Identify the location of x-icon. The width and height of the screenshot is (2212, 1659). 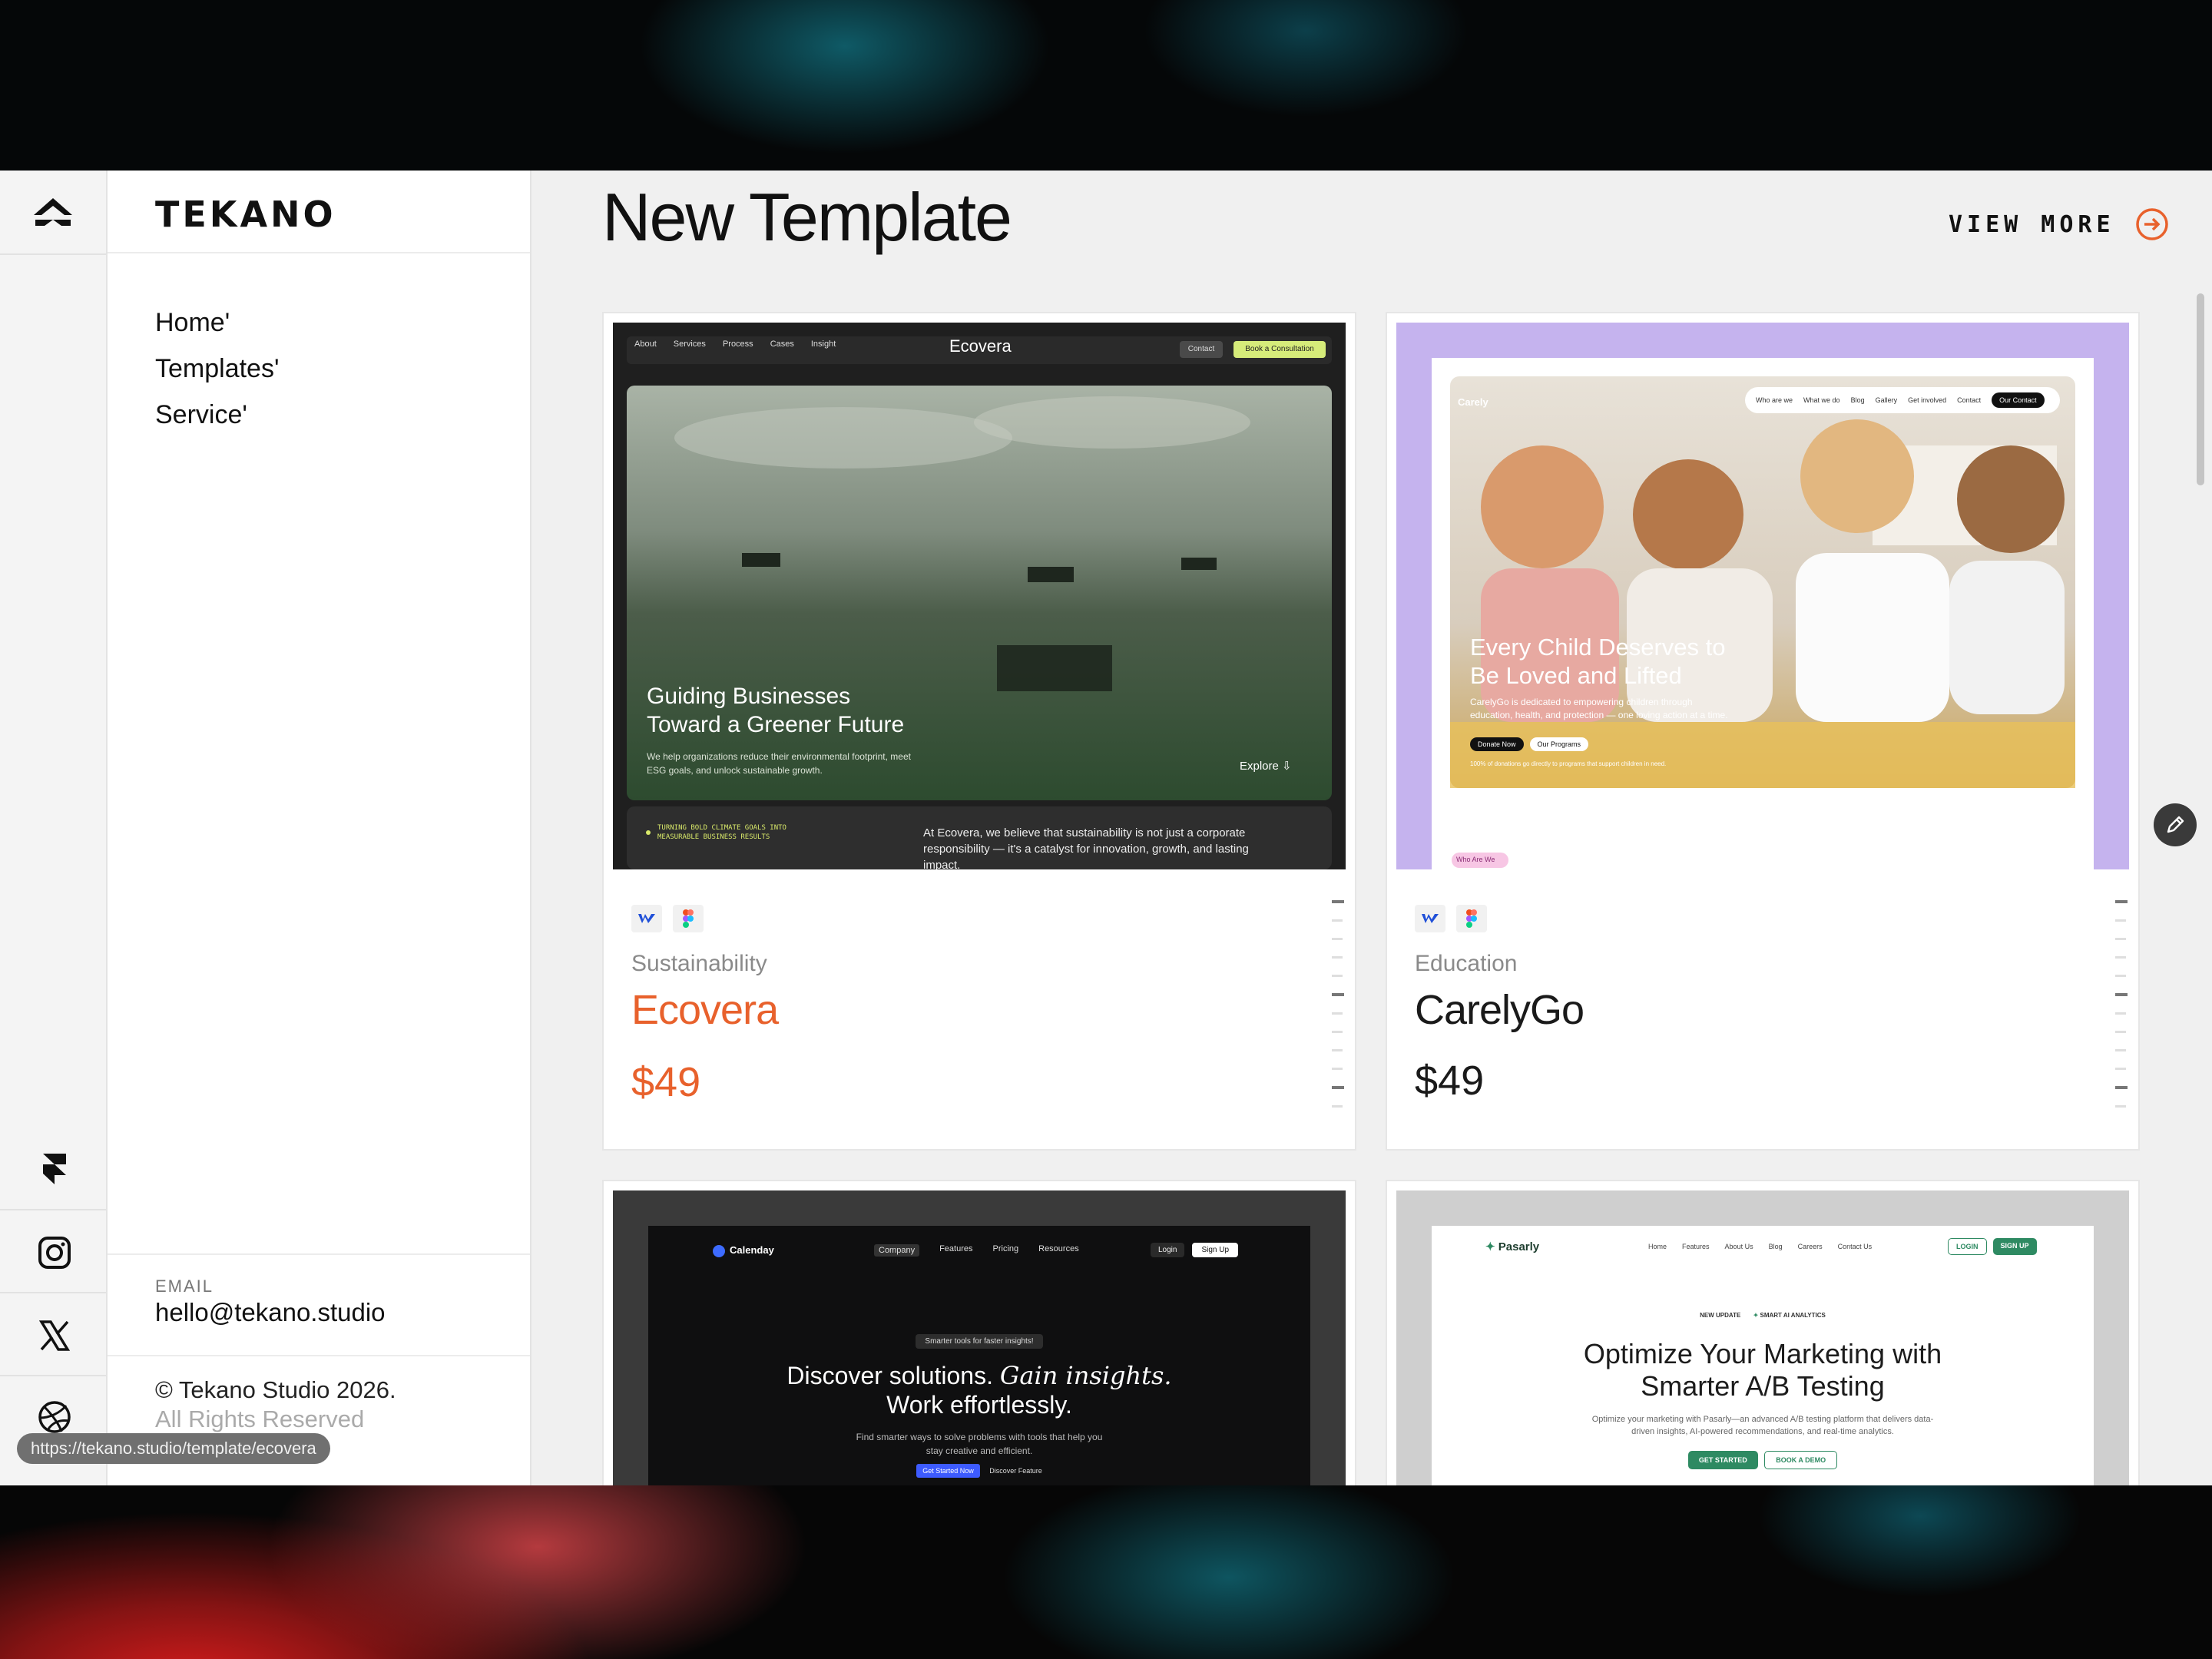
(55, 1336).